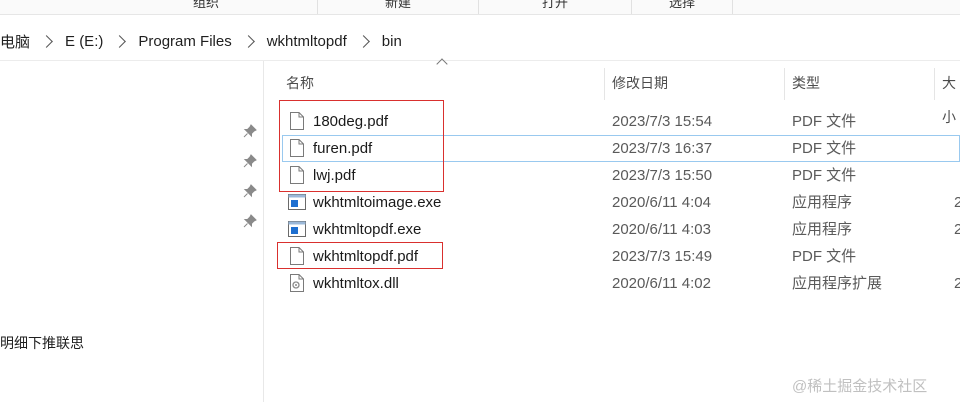 The height and width of the screenshot is (402, 960). Describe the element at coordinates (662, 121) in the screenshot. I see `file-date: 2023/7/3 15:54` at that location.